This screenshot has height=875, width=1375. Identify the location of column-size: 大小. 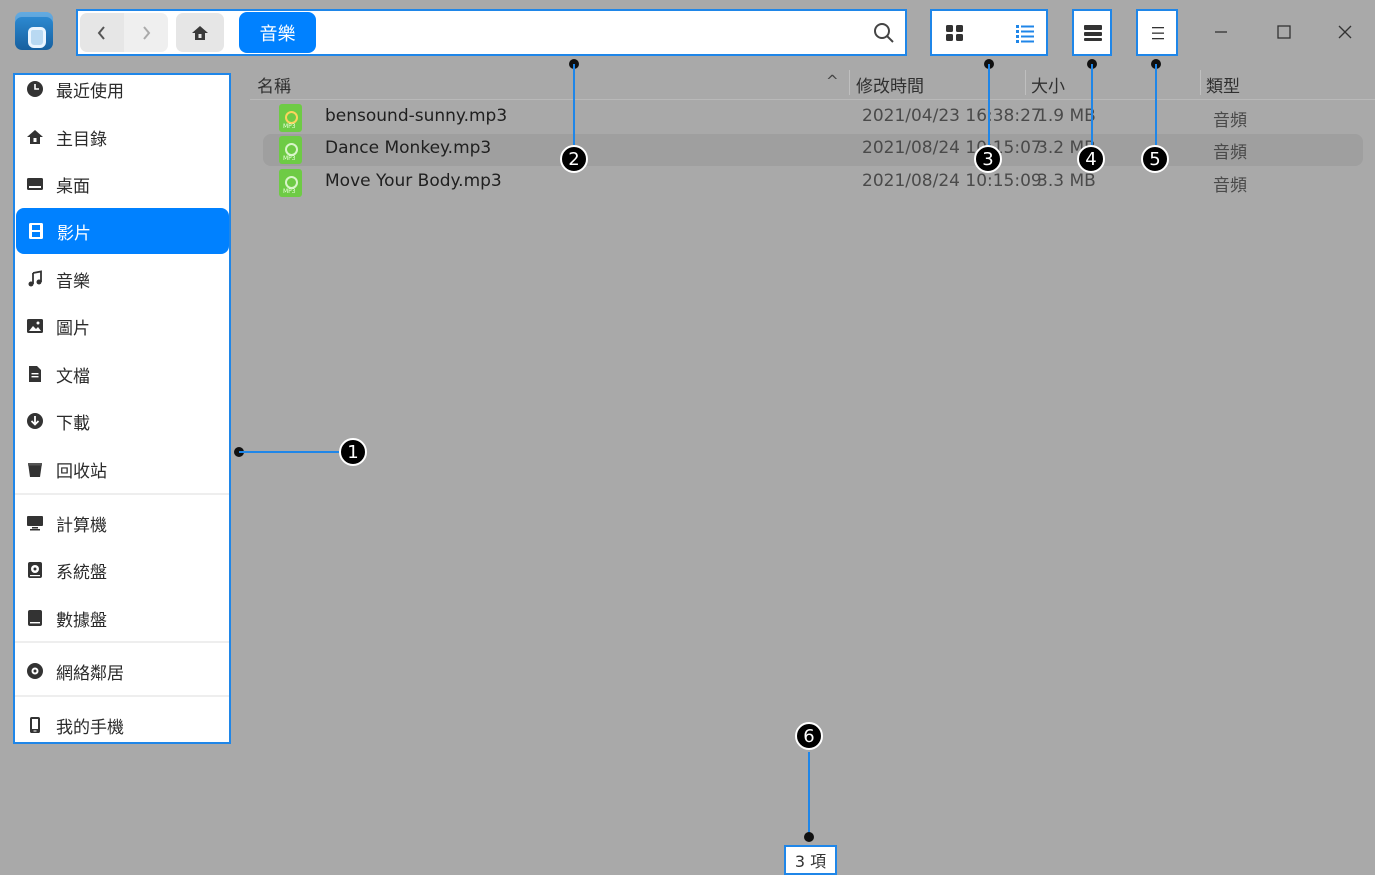
(1048, 84).